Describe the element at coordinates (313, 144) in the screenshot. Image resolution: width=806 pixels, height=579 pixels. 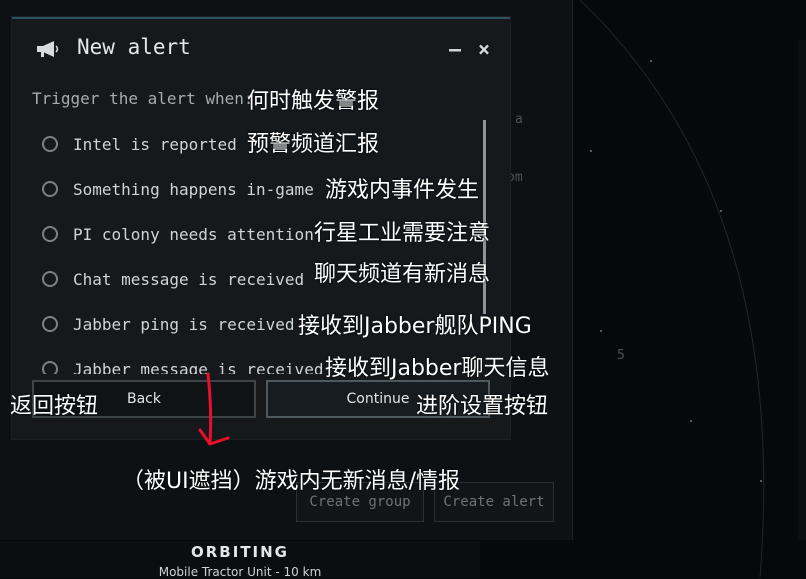
I see `annotation-option: 预警频道汇报` at that location.